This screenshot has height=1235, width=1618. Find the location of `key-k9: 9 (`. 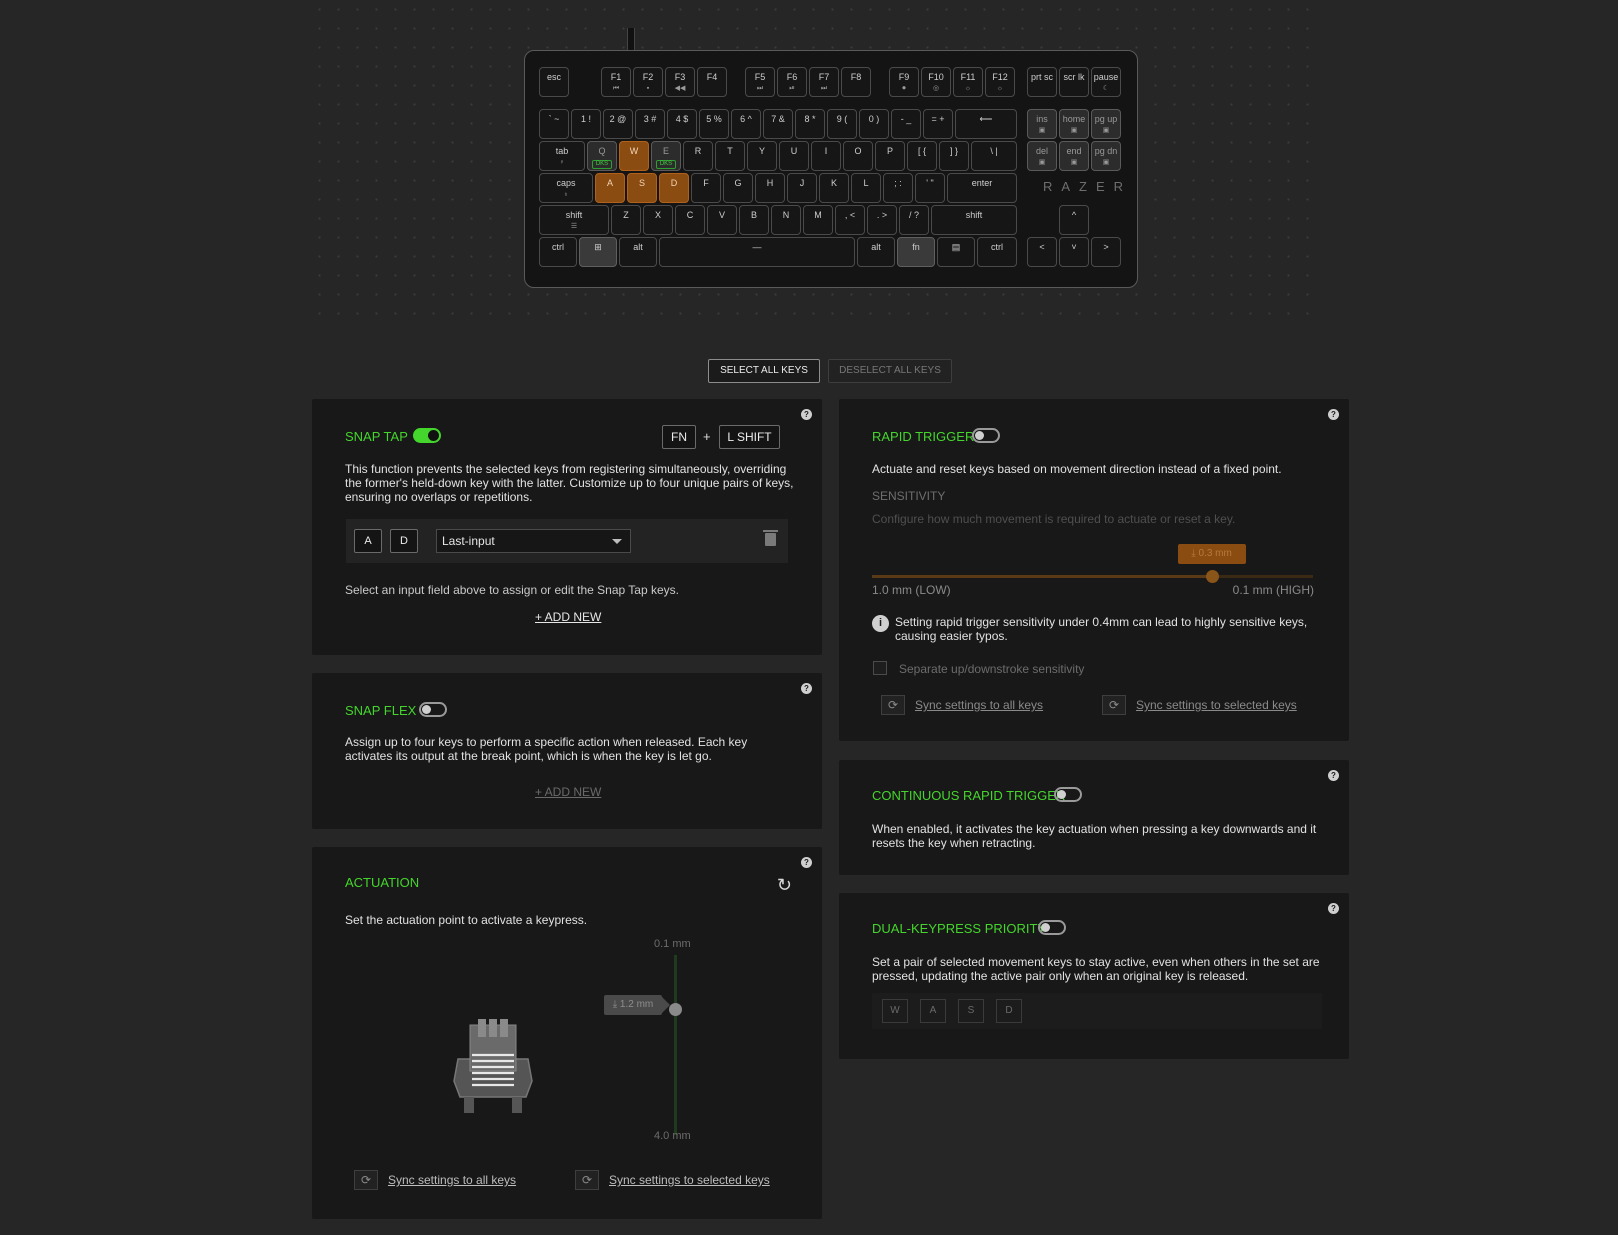

key-k9: 9 ( is located at coordinates (842, 124).